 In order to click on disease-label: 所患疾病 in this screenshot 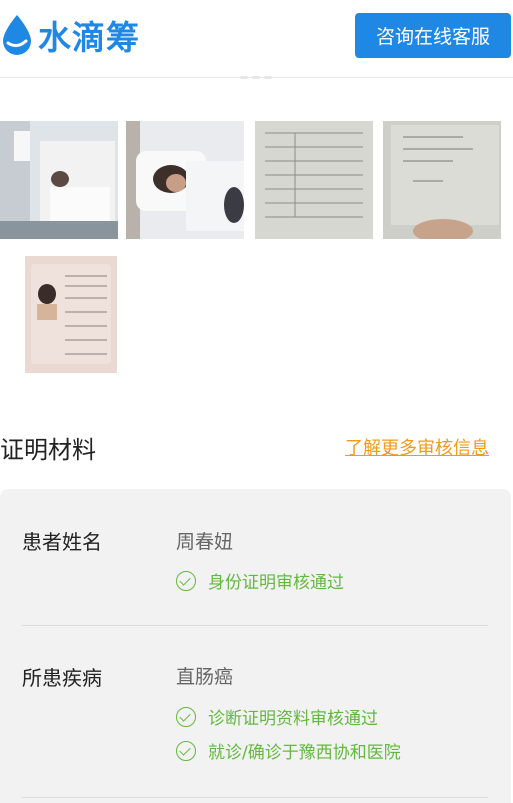, I will do `click(62, 678)`.